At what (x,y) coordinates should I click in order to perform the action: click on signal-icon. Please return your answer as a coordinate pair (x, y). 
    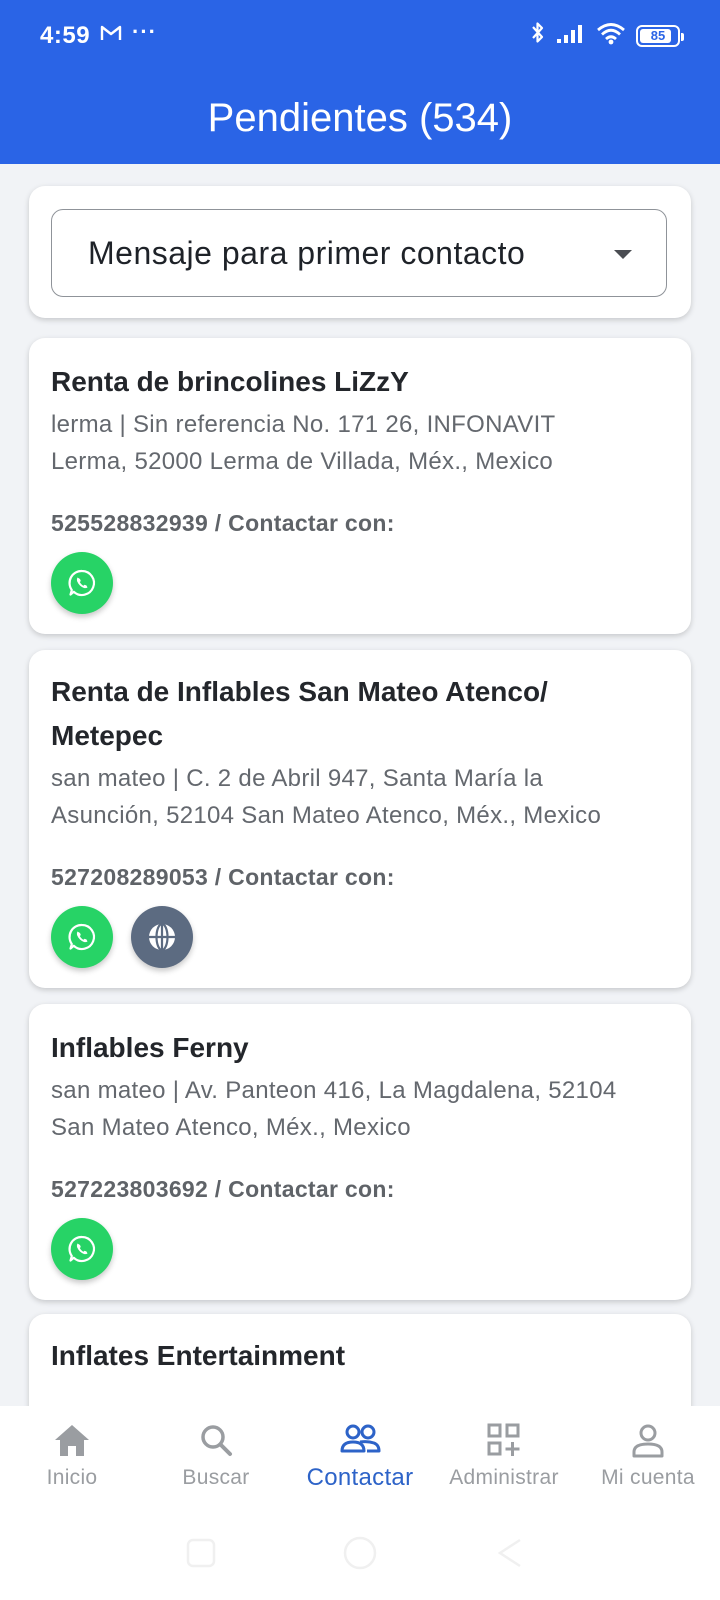
    Looking at the image, I should click on (571, 35).